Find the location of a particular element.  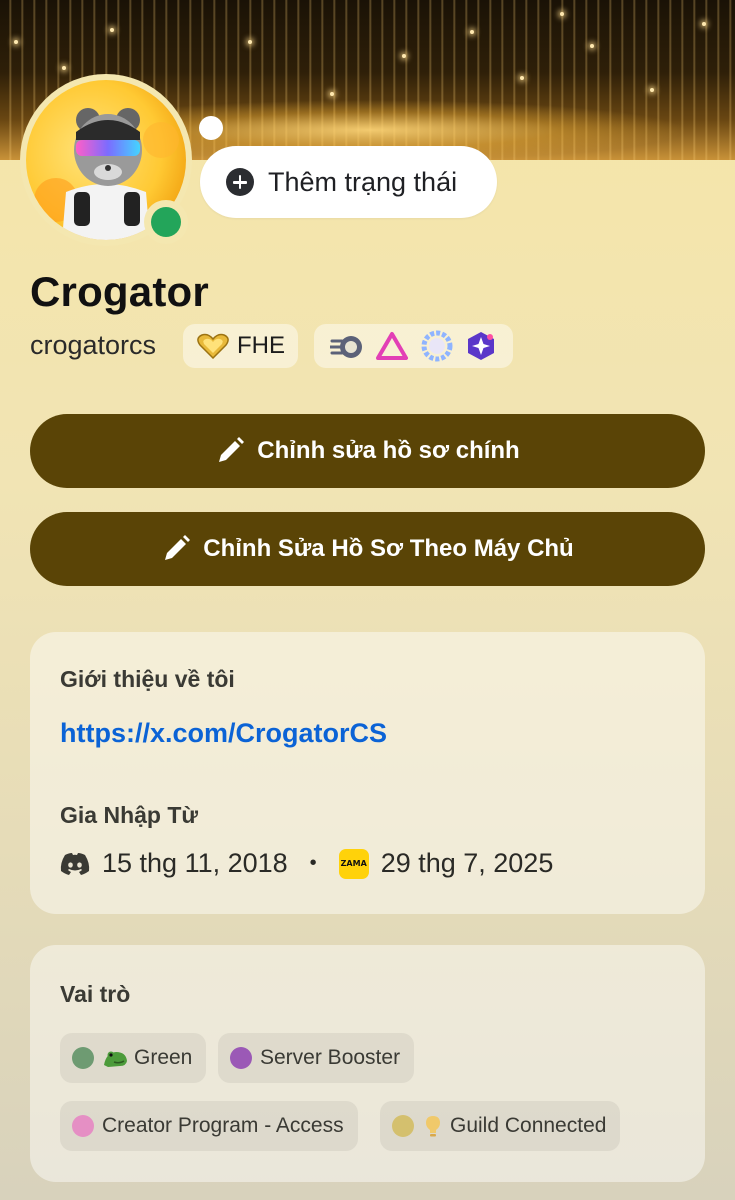

edit-server-profile-button: Chỉnh Sửa Hồ Sơ Theo Máy Chủ is located at coordinates (367, 549).